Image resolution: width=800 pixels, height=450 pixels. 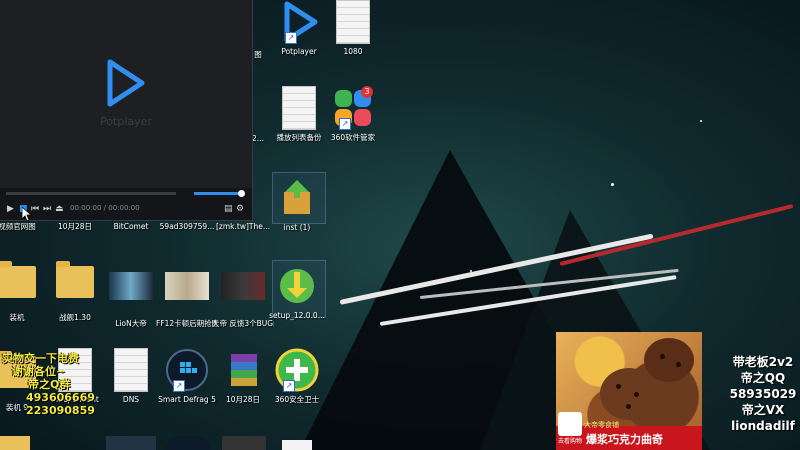 I want to click on eject-icon: ⏏, so click(x=59, y=209).